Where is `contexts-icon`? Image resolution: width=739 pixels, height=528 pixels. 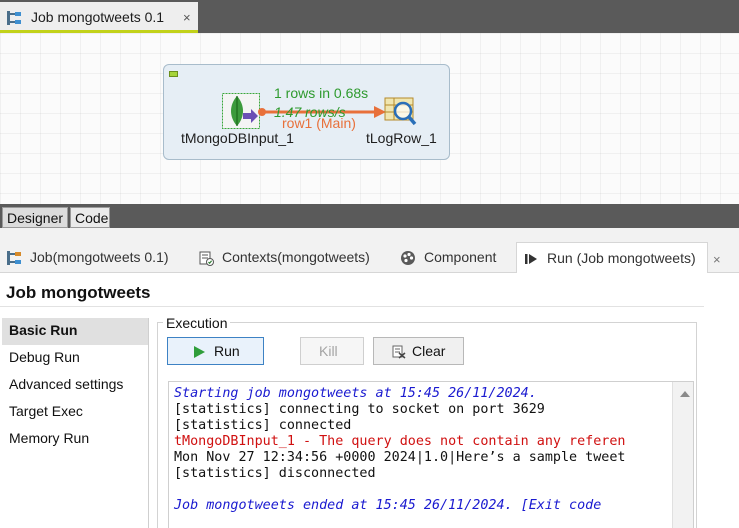 contexts-icon is located at coordinates (206, 258).